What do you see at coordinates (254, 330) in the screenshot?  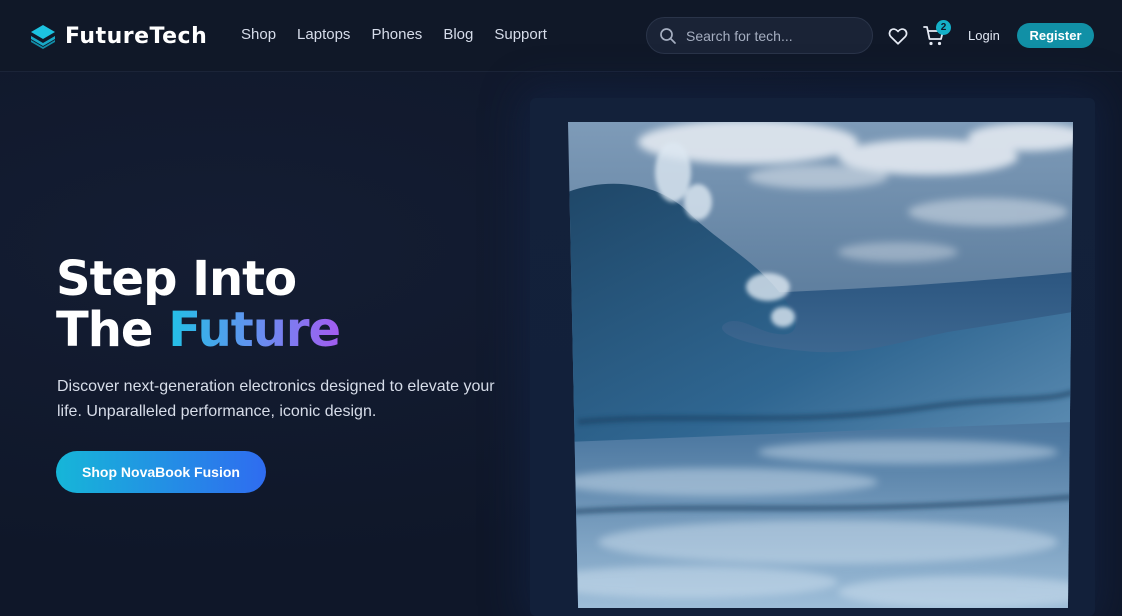 I see `hero-title-highlight: Future` at bounding box center [254, 330].